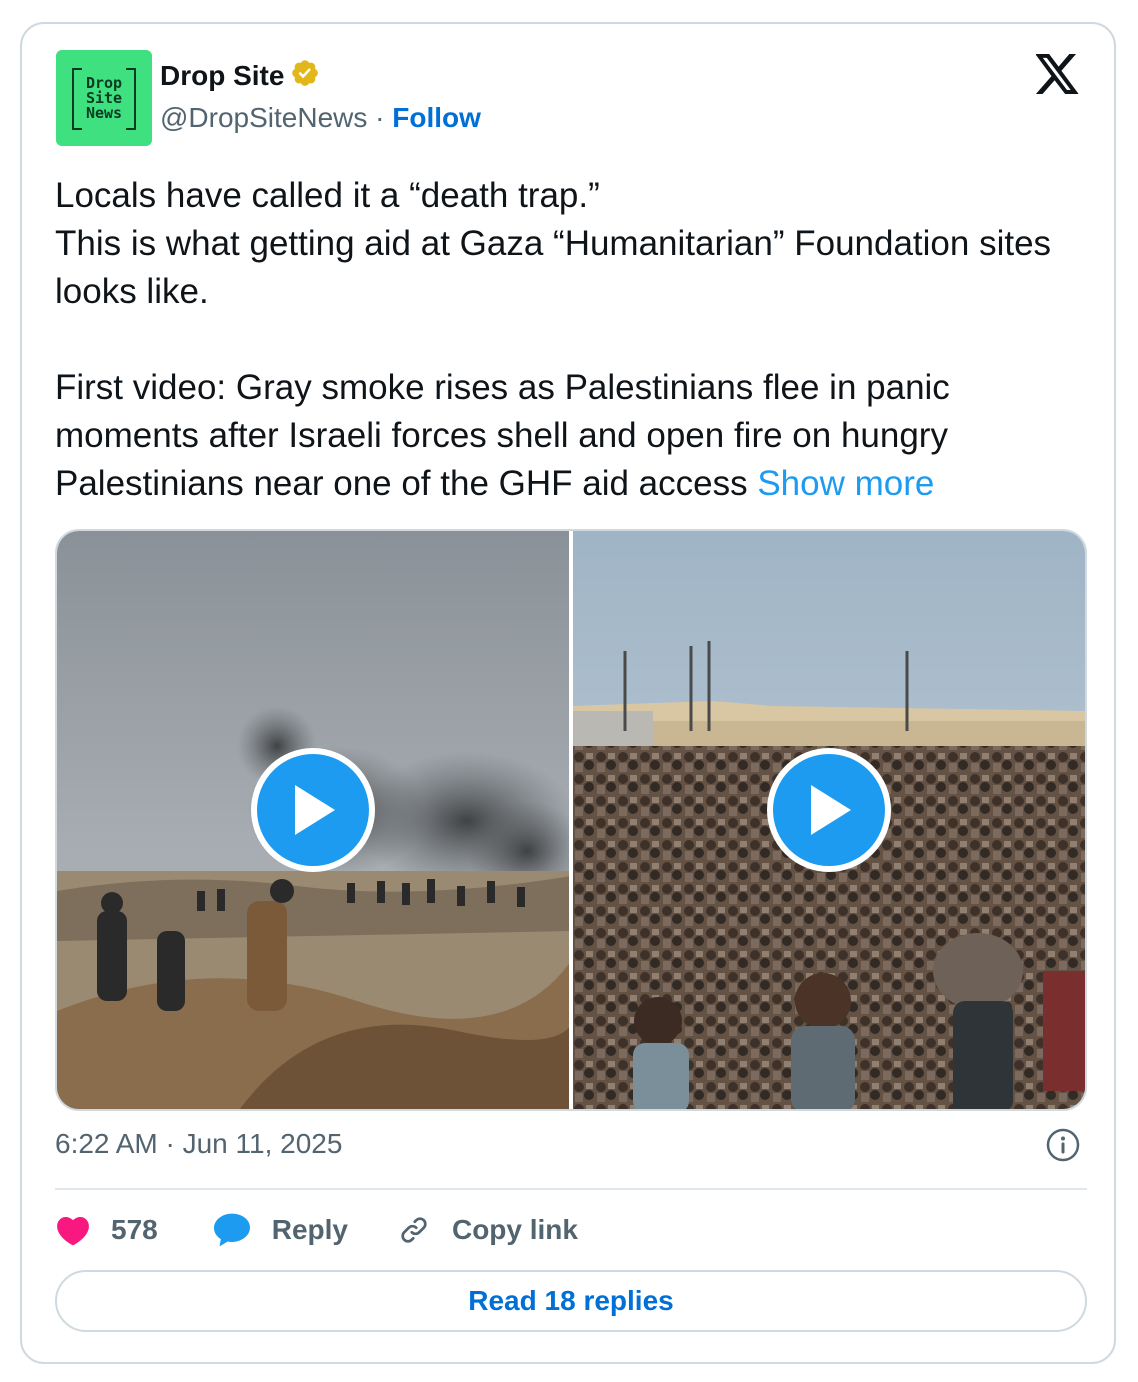 The image size is (1138, 1382). What do you see at coordinates (1063, 1145) in the screenshot?
I see `info-icon` at bounding box center [1063, 1145].